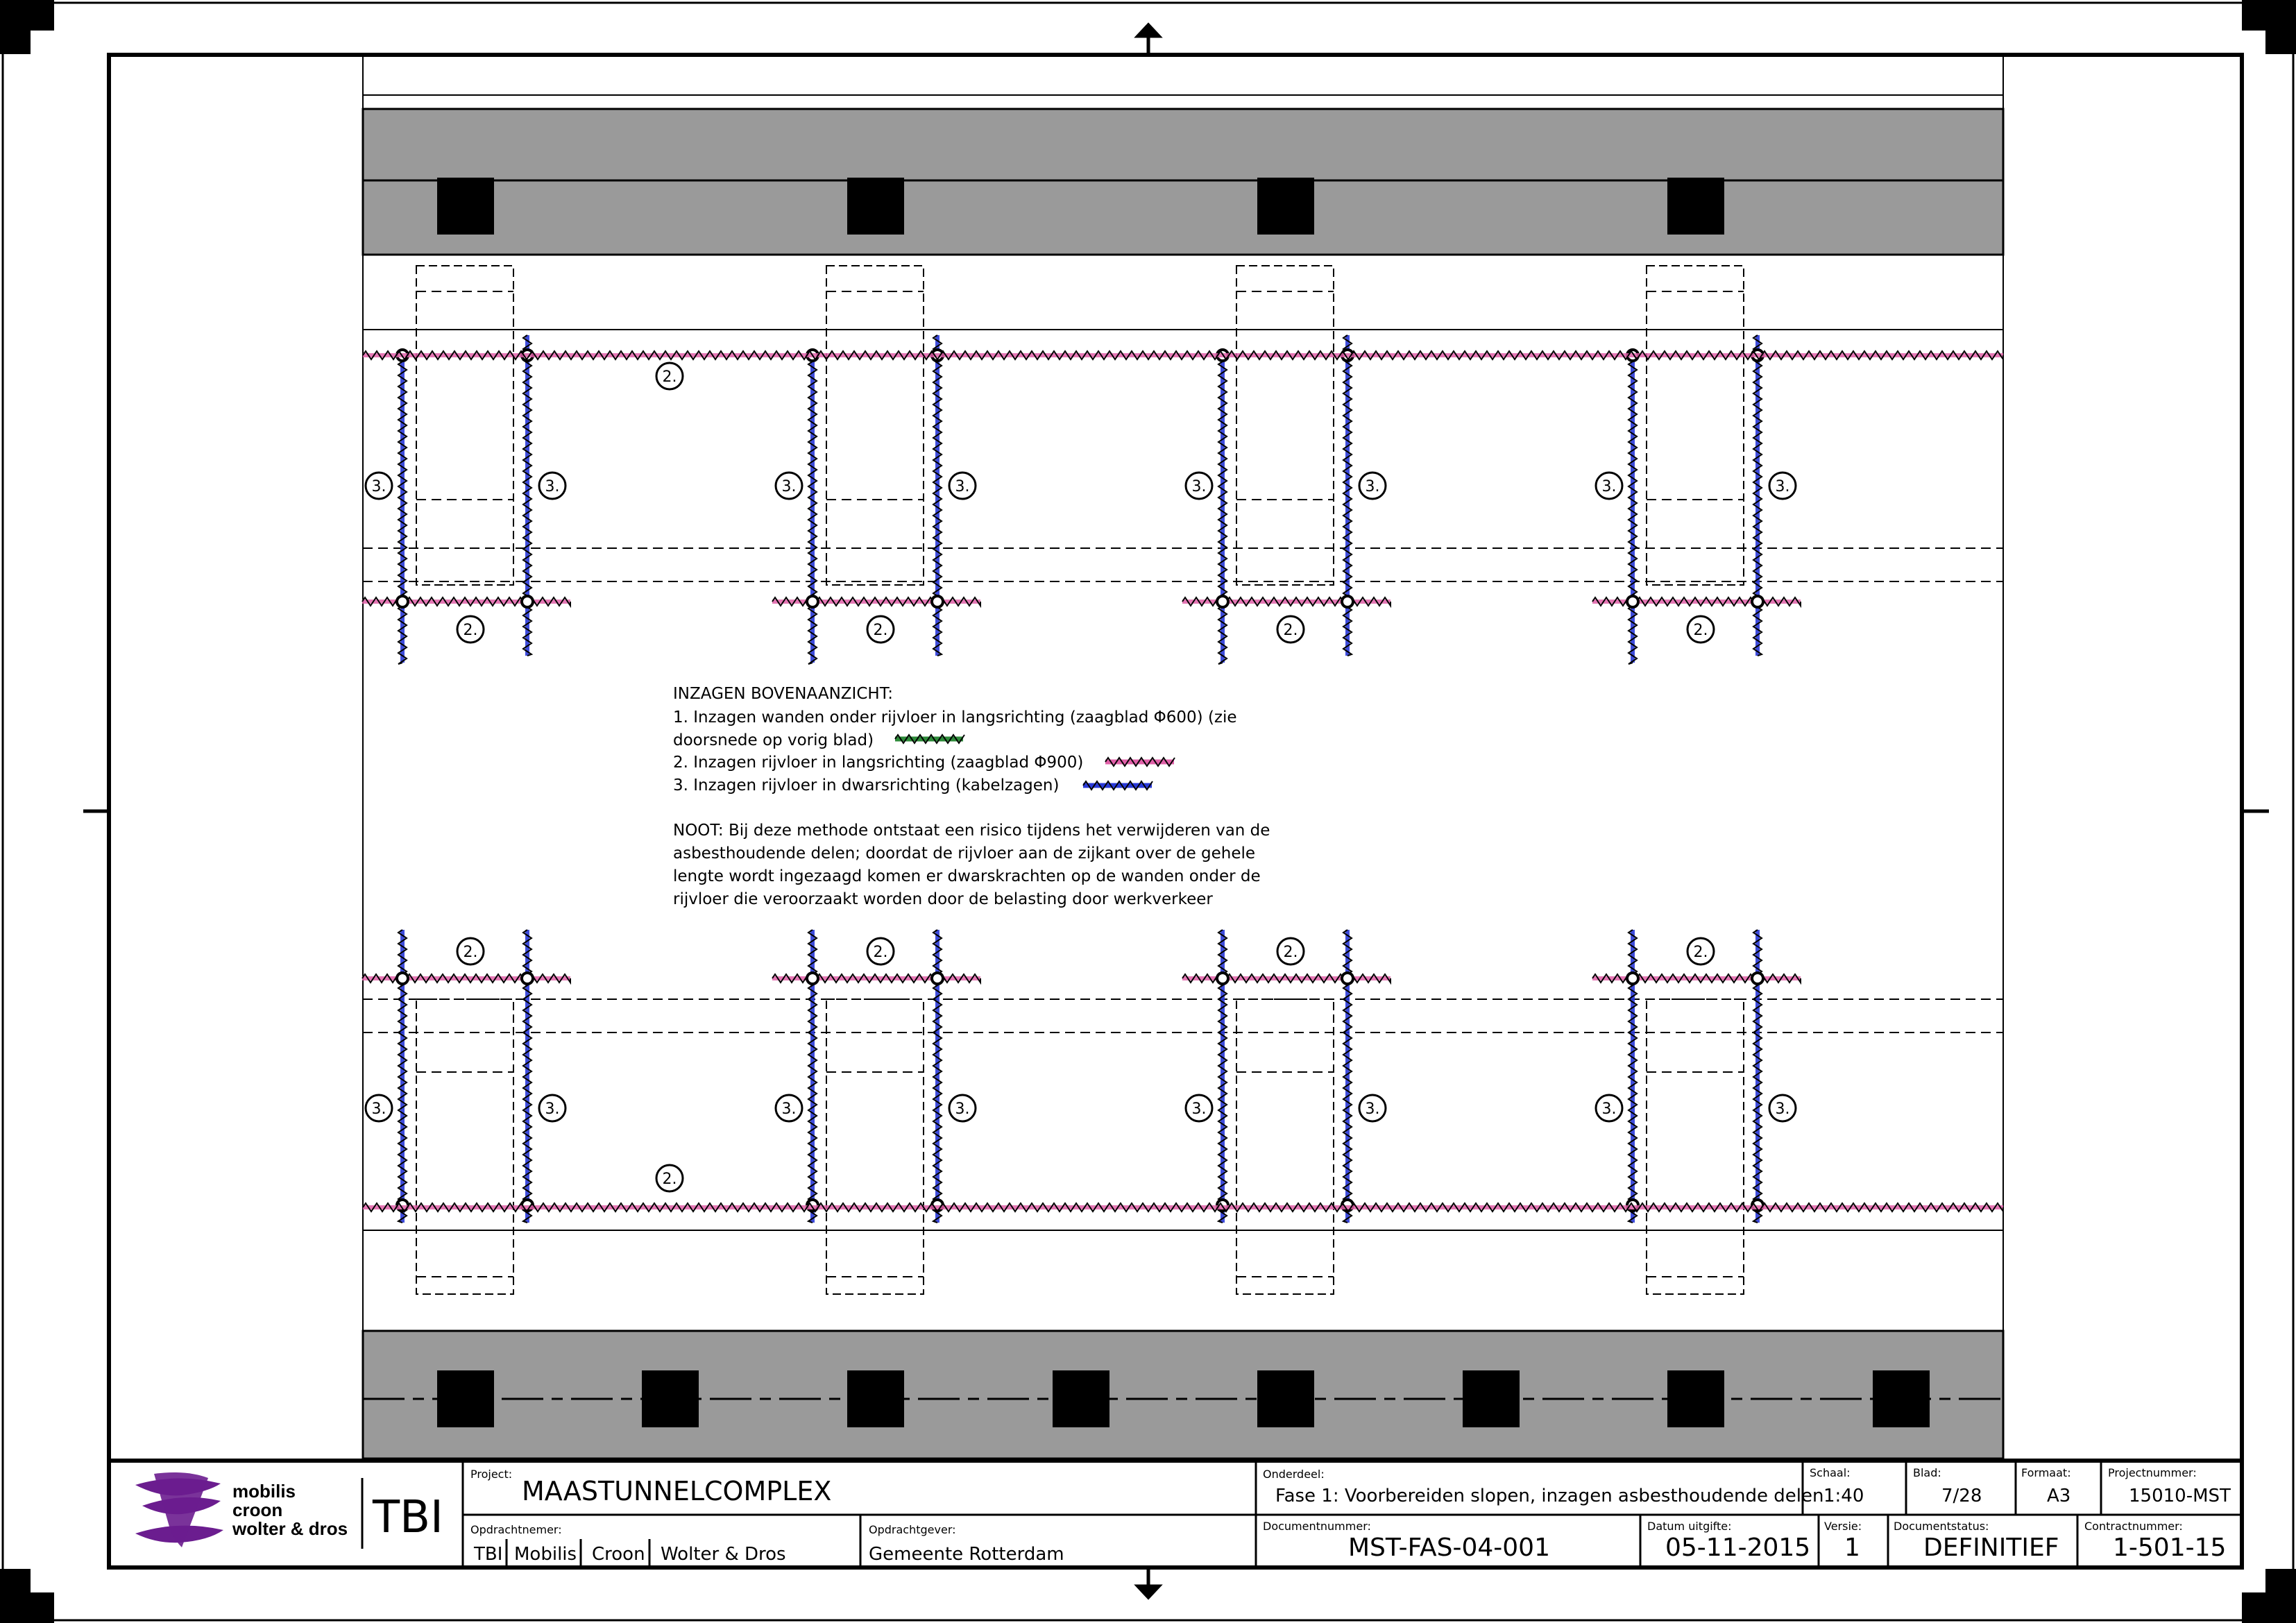  I want to click on projectnummer-label: Projectnummer:, so click(2152, 1472).